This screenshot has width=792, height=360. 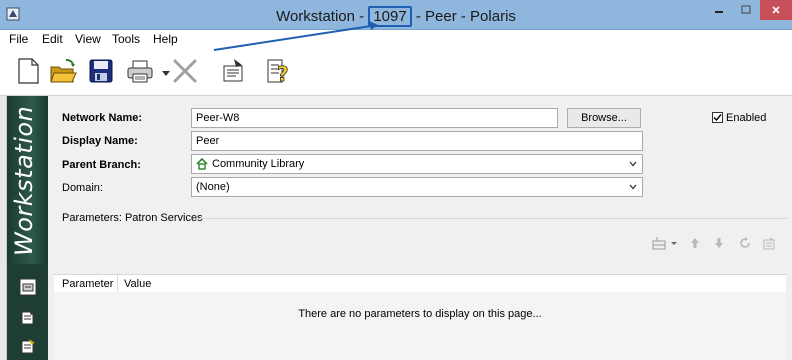 I want to click on column-header-value: Value, so click(x=137, y=284).